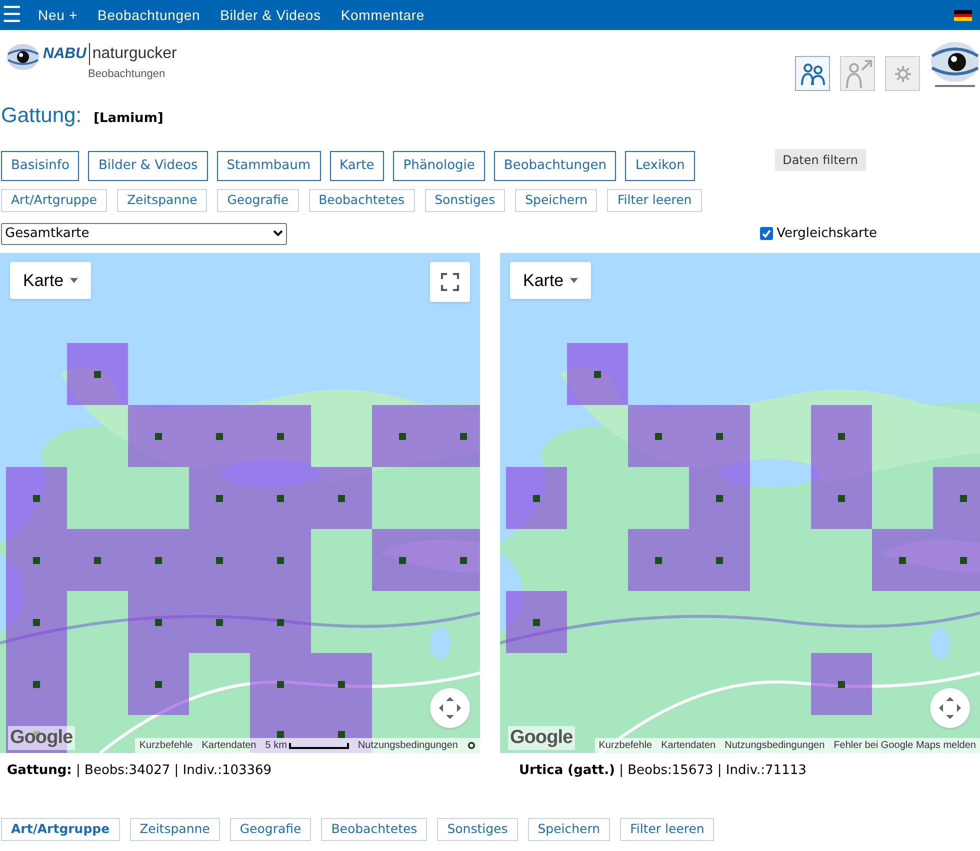 The width and height of the screenshot is (980, 851). What do you see at coordinates (357, 166) in the screenshot?
I see `tab: Karte` at bounding box center [357, 166].